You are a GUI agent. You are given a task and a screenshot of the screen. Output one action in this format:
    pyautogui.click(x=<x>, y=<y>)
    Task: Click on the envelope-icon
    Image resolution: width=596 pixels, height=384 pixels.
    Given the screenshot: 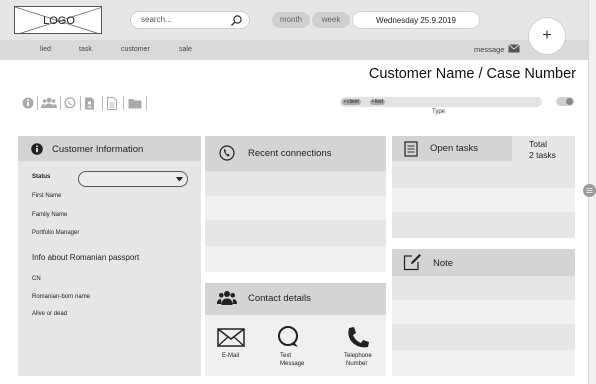 What is the action you would take?
    pyautogui.click(x=514, y=48)
    